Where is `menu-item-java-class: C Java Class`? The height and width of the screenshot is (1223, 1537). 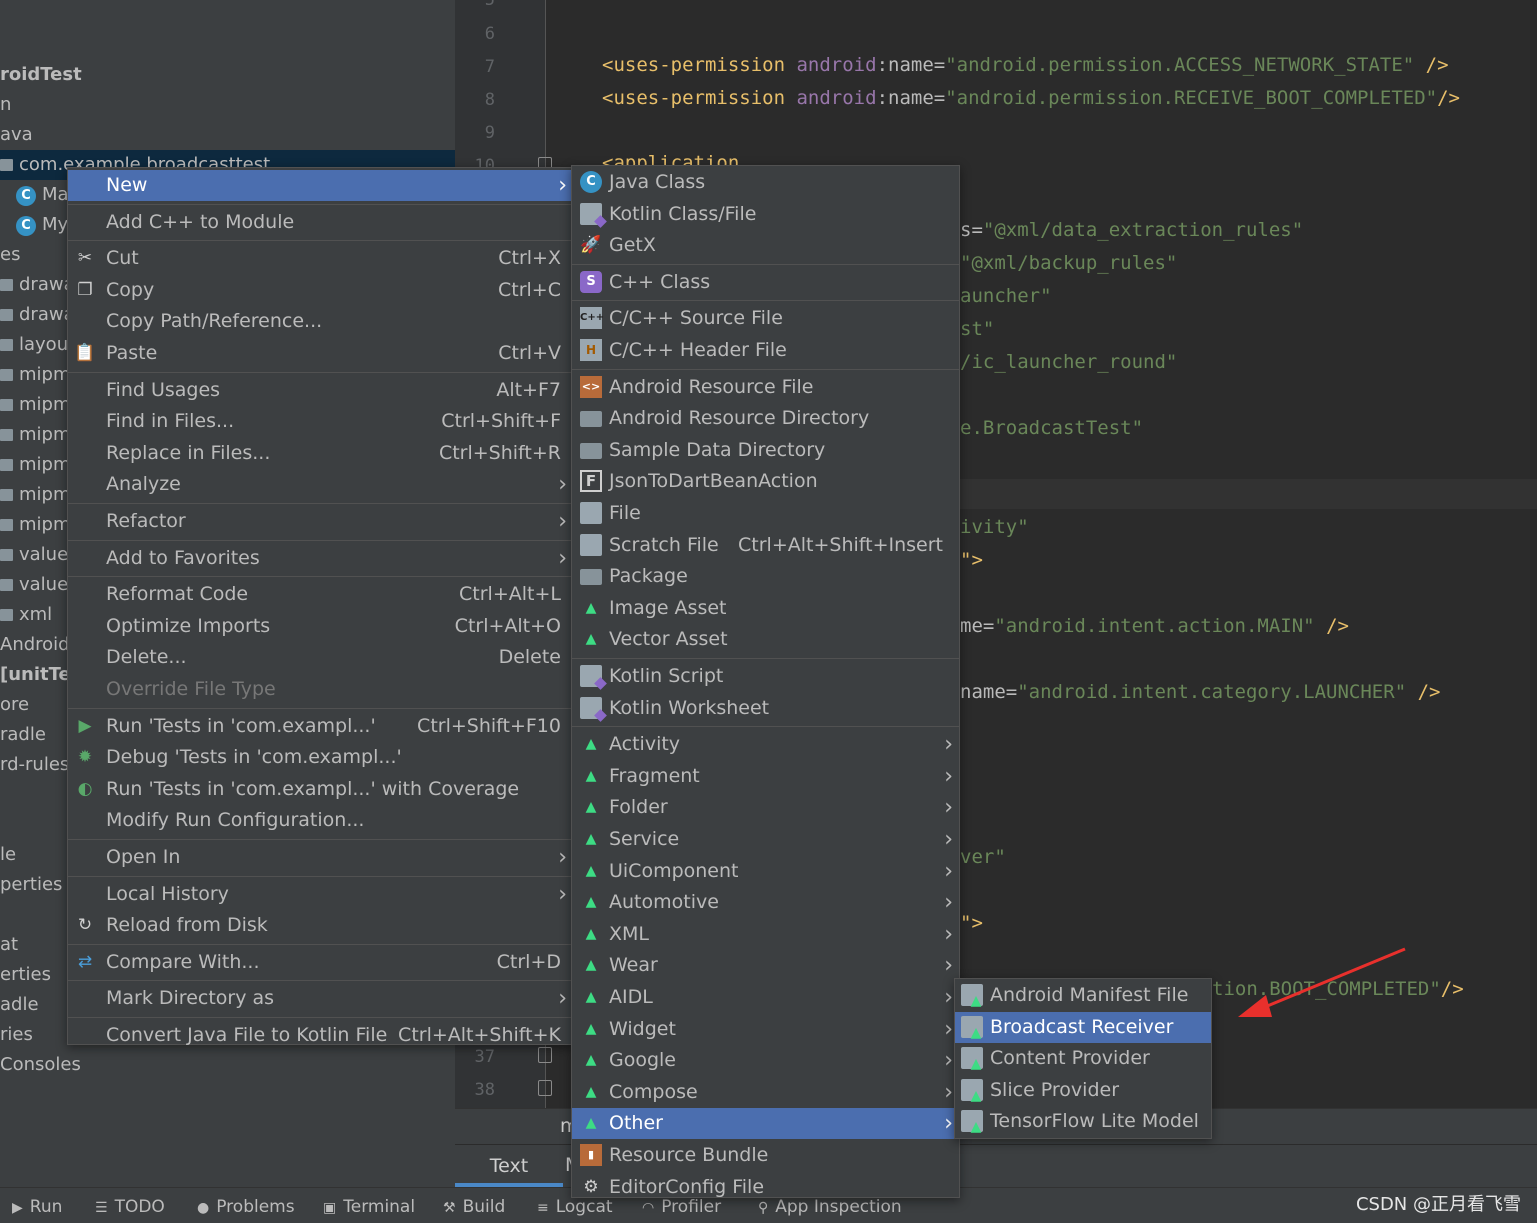
menu-item-java-class: C Java Class is located at coordinates (765, 182).